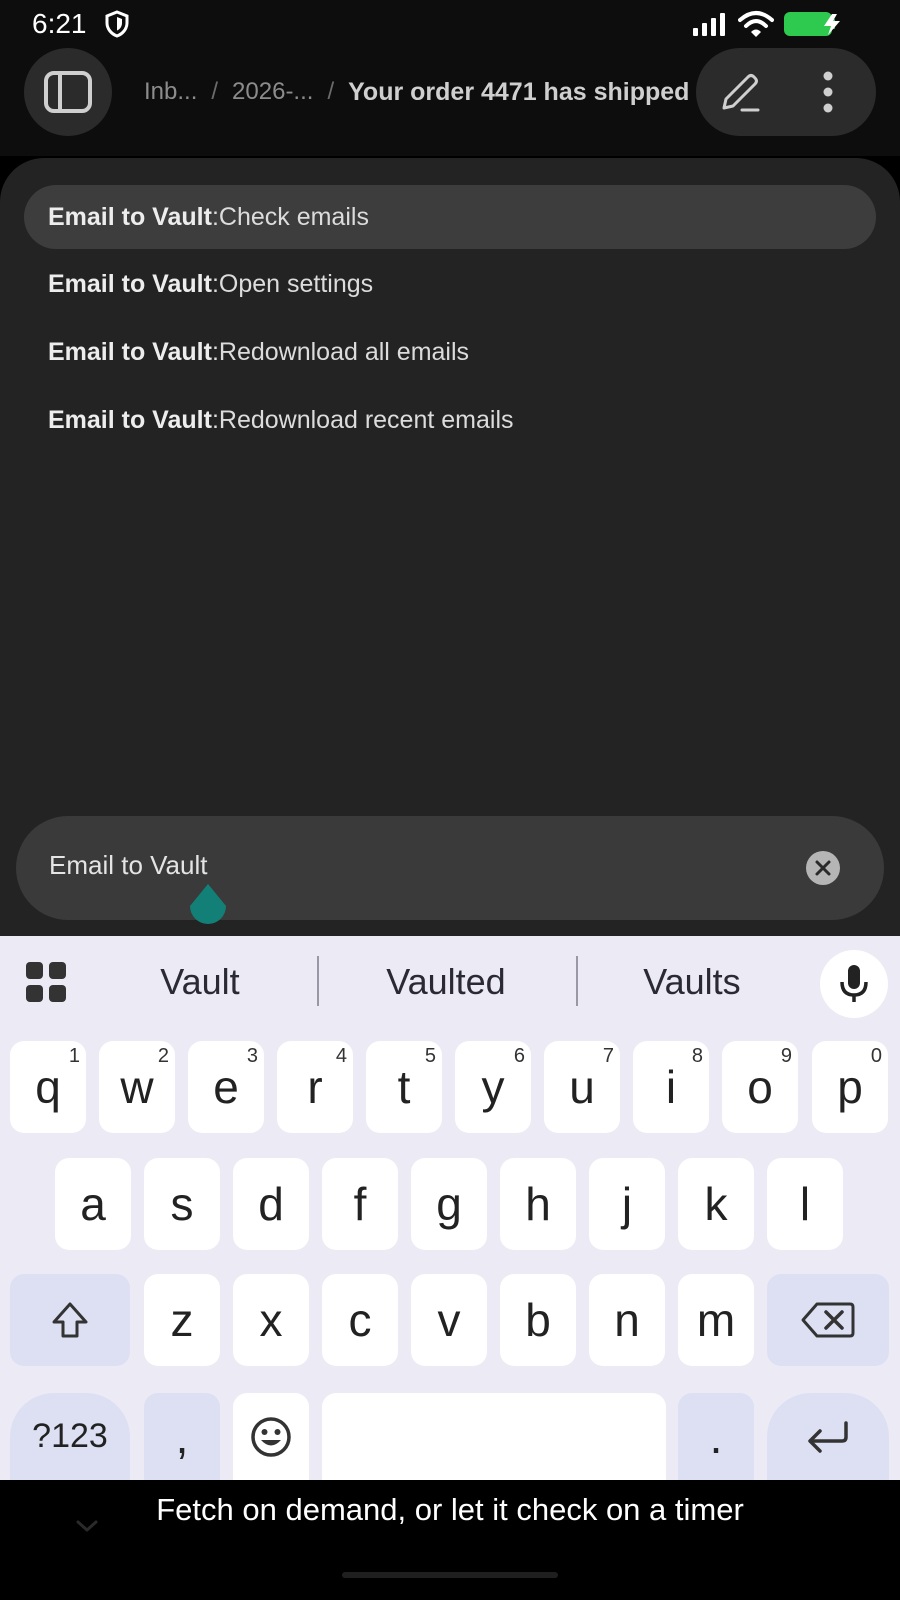 The image size is (900, 1600). Describe the element at coordinates (449, 1320) in the screenshot. I see `key-v: v` at that location.